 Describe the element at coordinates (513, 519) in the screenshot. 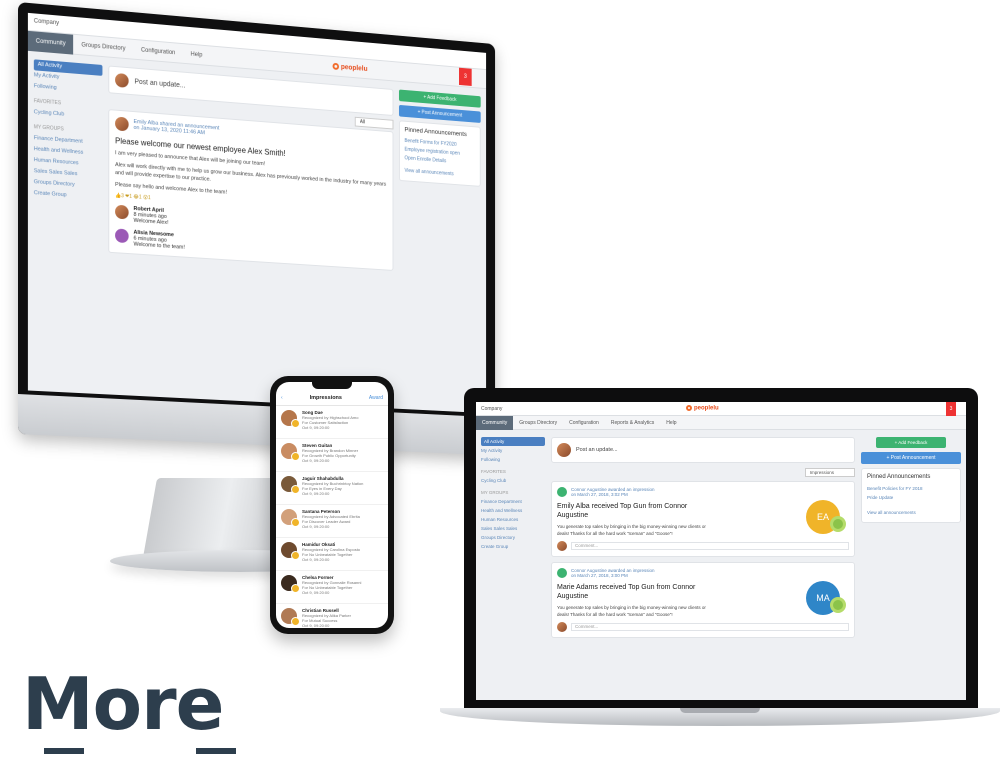

I see `sidebar-item-hr: Human Resources` at that location.